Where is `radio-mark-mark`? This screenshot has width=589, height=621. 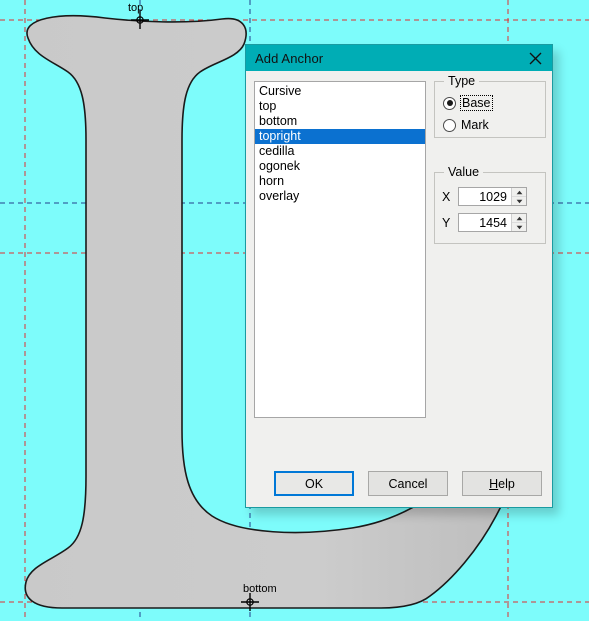
radio-mark-mark is located at coordinates (449, 125).